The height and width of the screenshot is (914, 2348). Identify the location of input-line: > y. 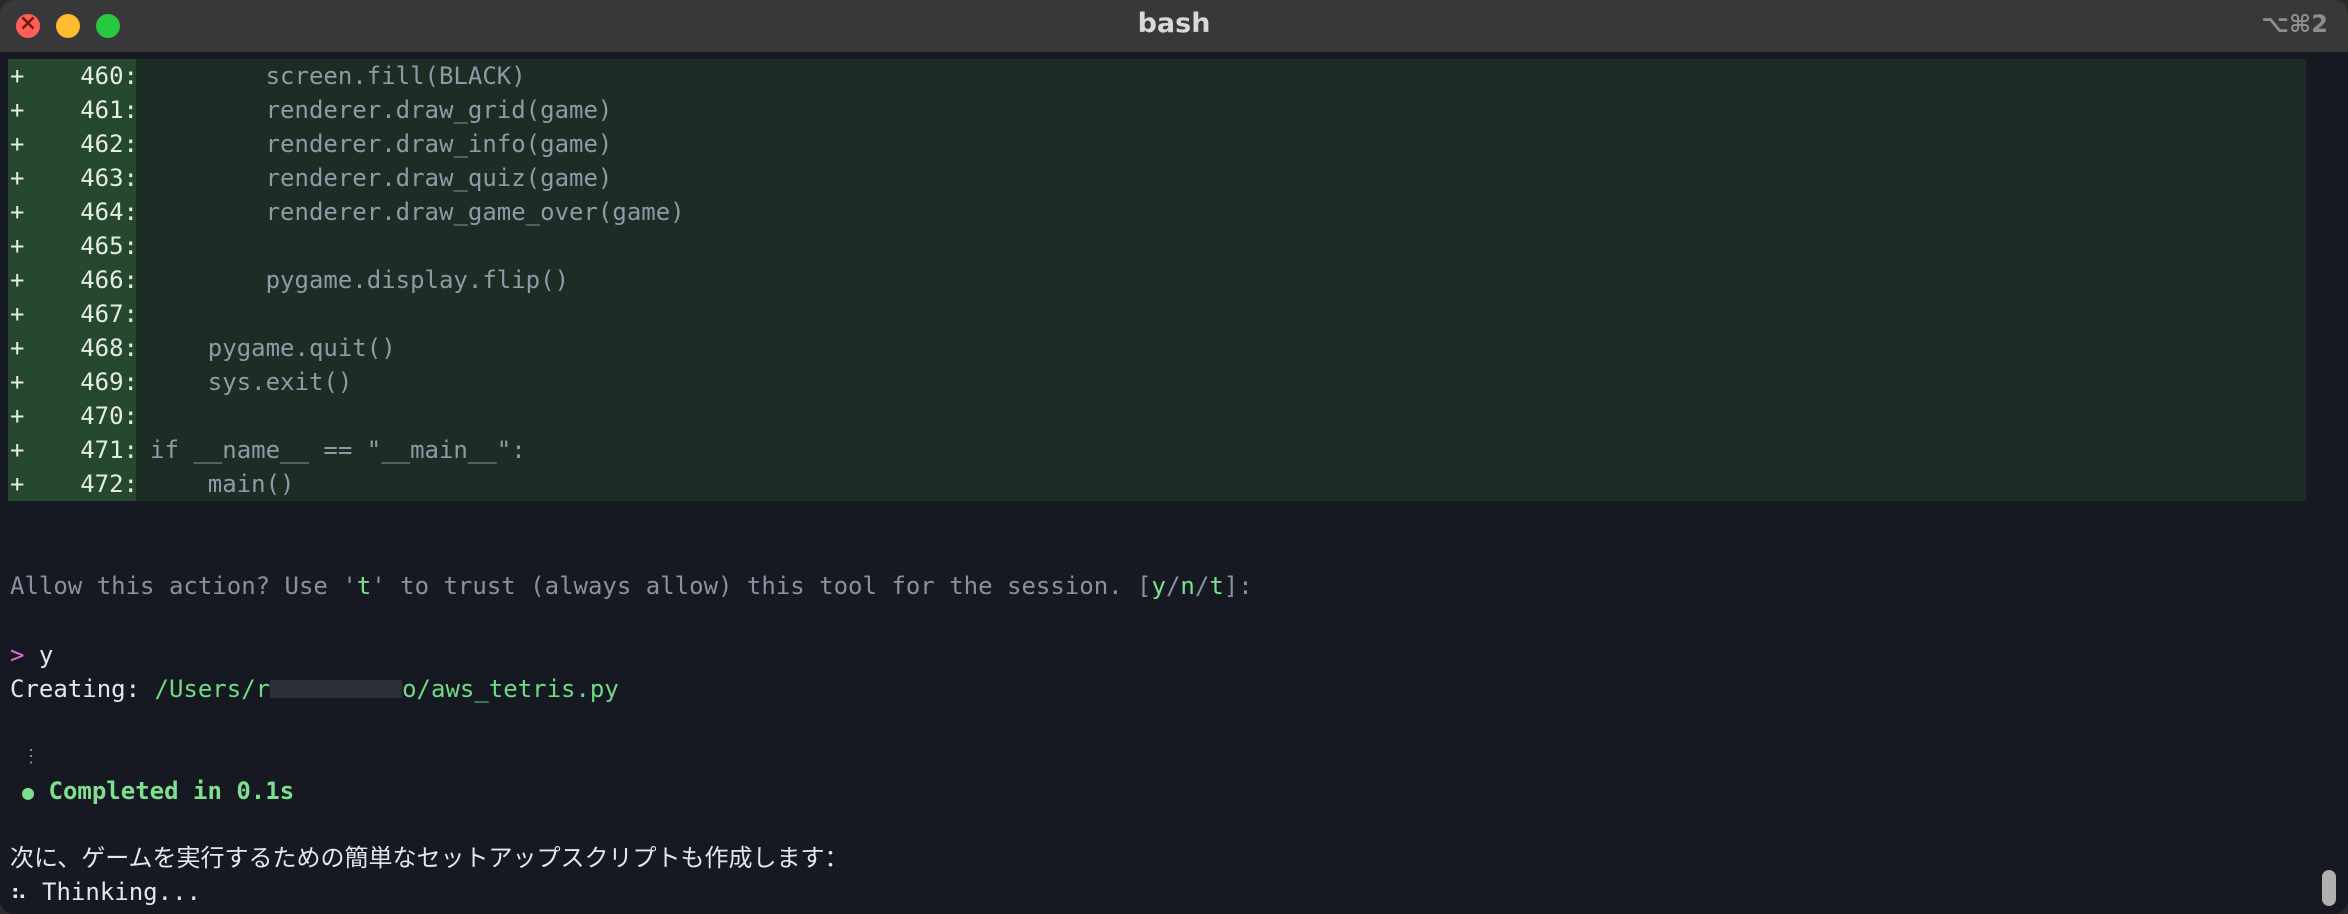
(31, 655).